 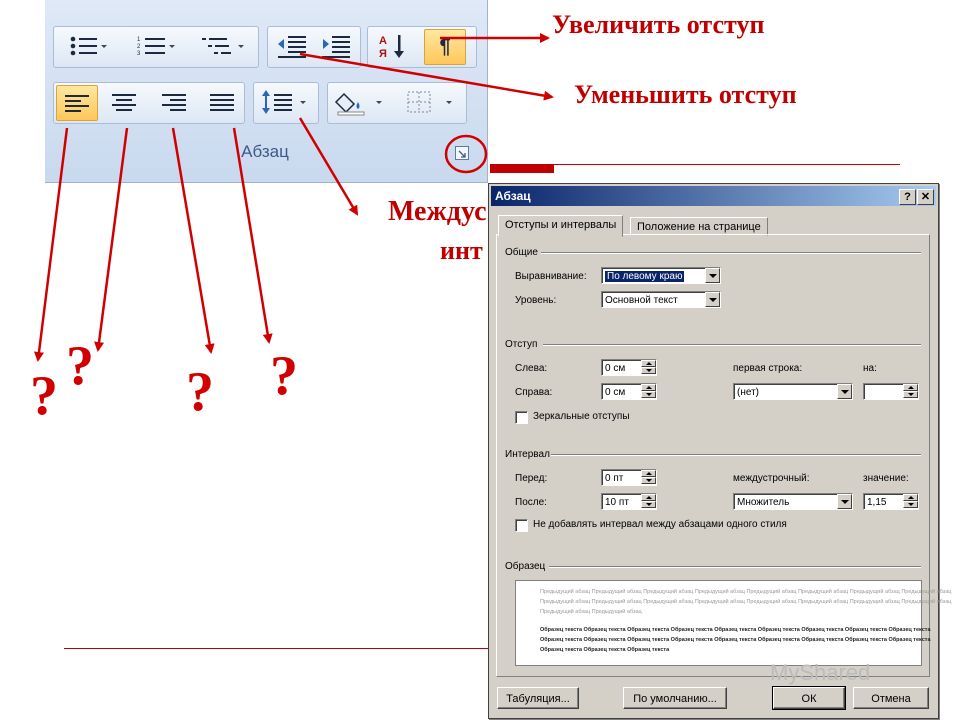 I want to click on watermark-logo: MyShared, so click(x=820, y=672).